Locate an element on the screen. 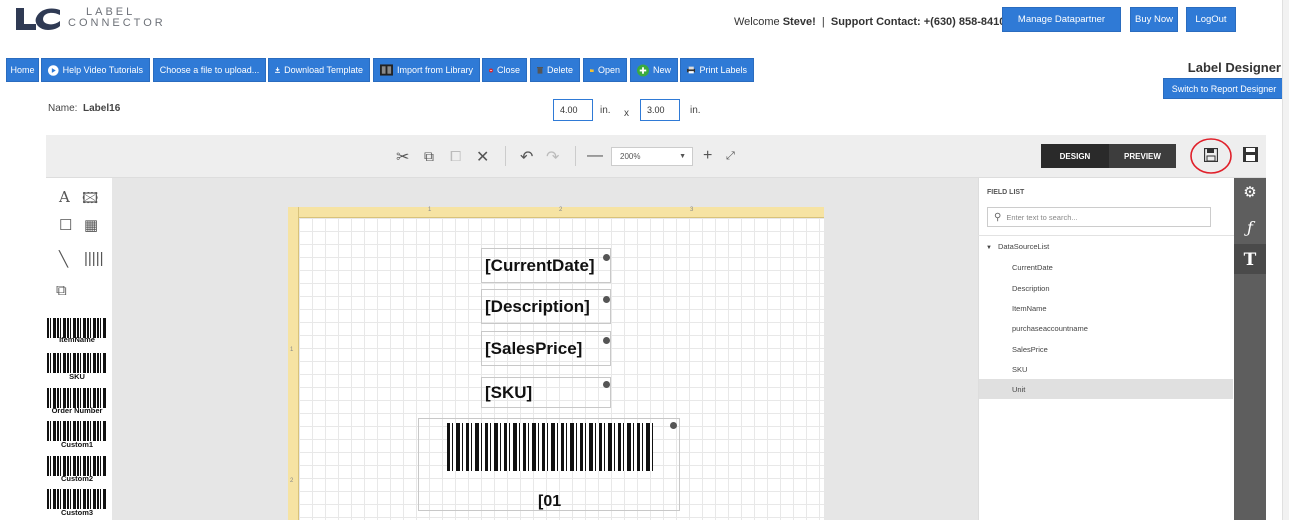  barcode-text: [01 is located at coordinates (550, 501).